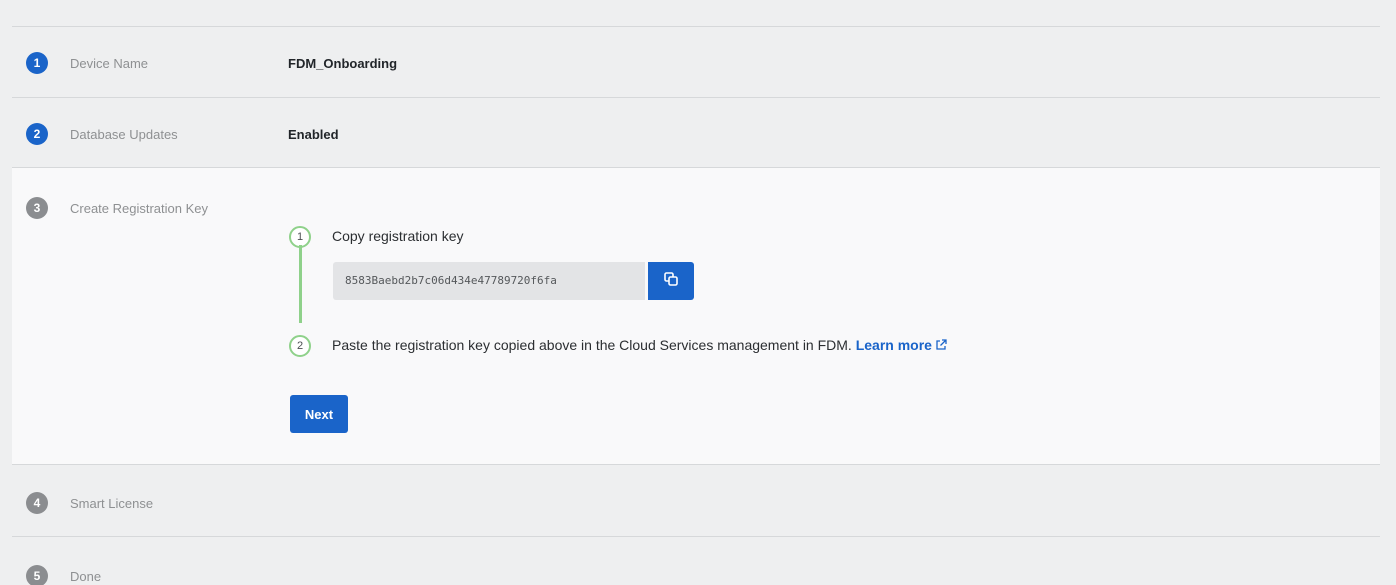  What do you see at coordinates (37, 575) in the screenshot?
I see `step-number-badge: 5` at bounding box center [37, 575].